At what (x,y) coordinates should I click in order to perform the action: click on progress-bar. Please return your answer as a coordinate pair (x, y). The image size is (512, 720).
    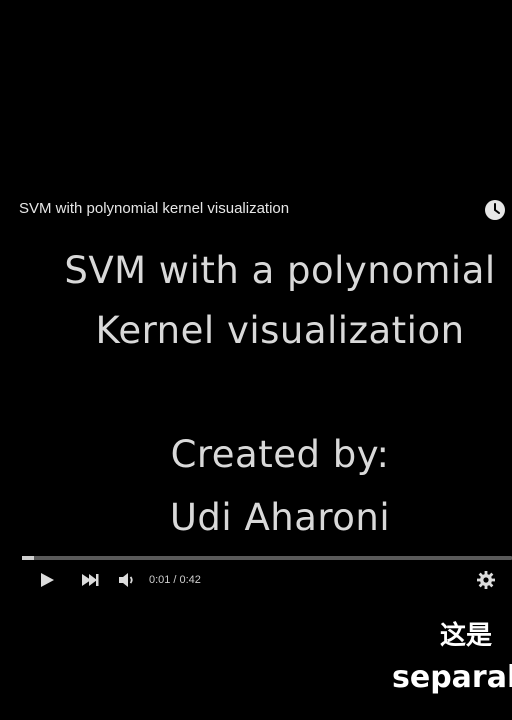
    Looking at the image, I should click on (267, 558).